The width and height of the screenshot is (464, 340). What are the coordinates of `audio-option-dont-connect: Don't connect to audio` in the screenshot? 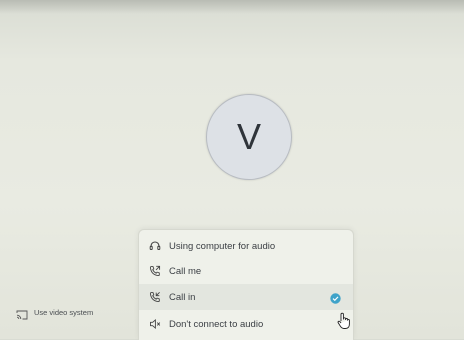 It's located at (246, 324).